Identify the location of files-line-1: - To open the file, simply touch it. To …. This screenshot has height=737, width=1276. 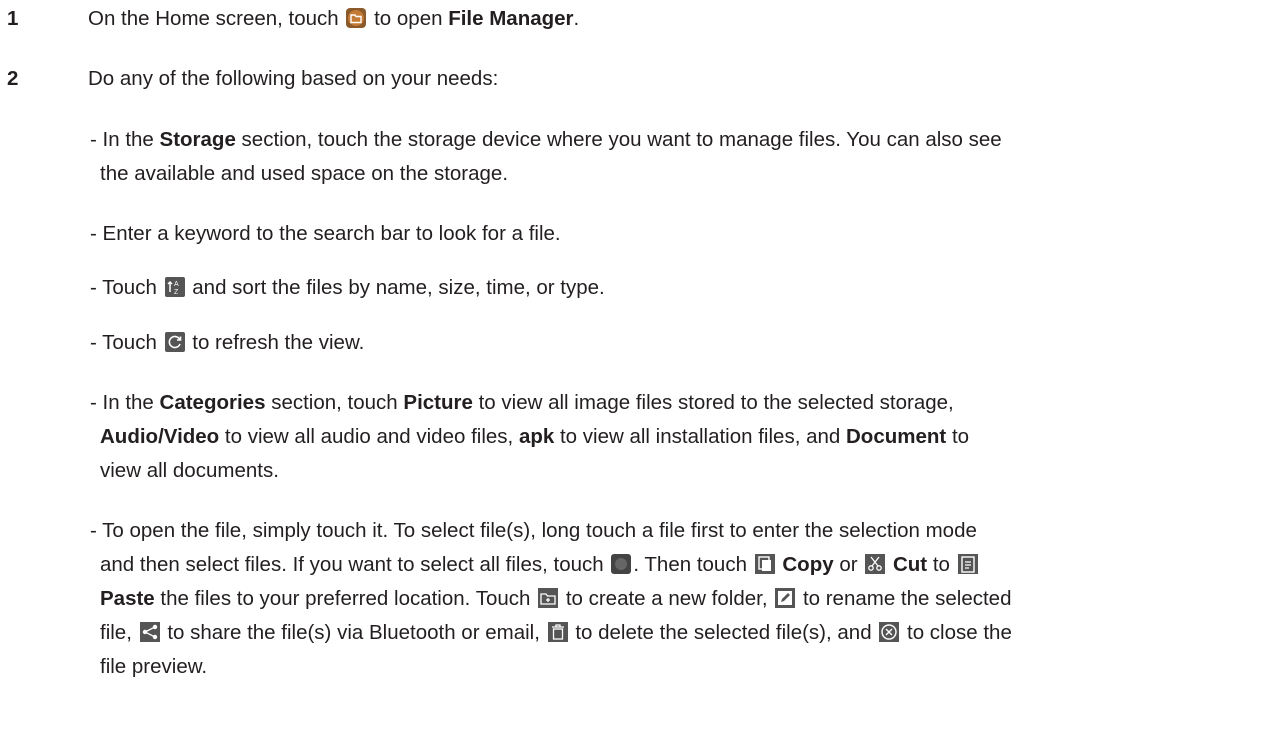
(533, 530).